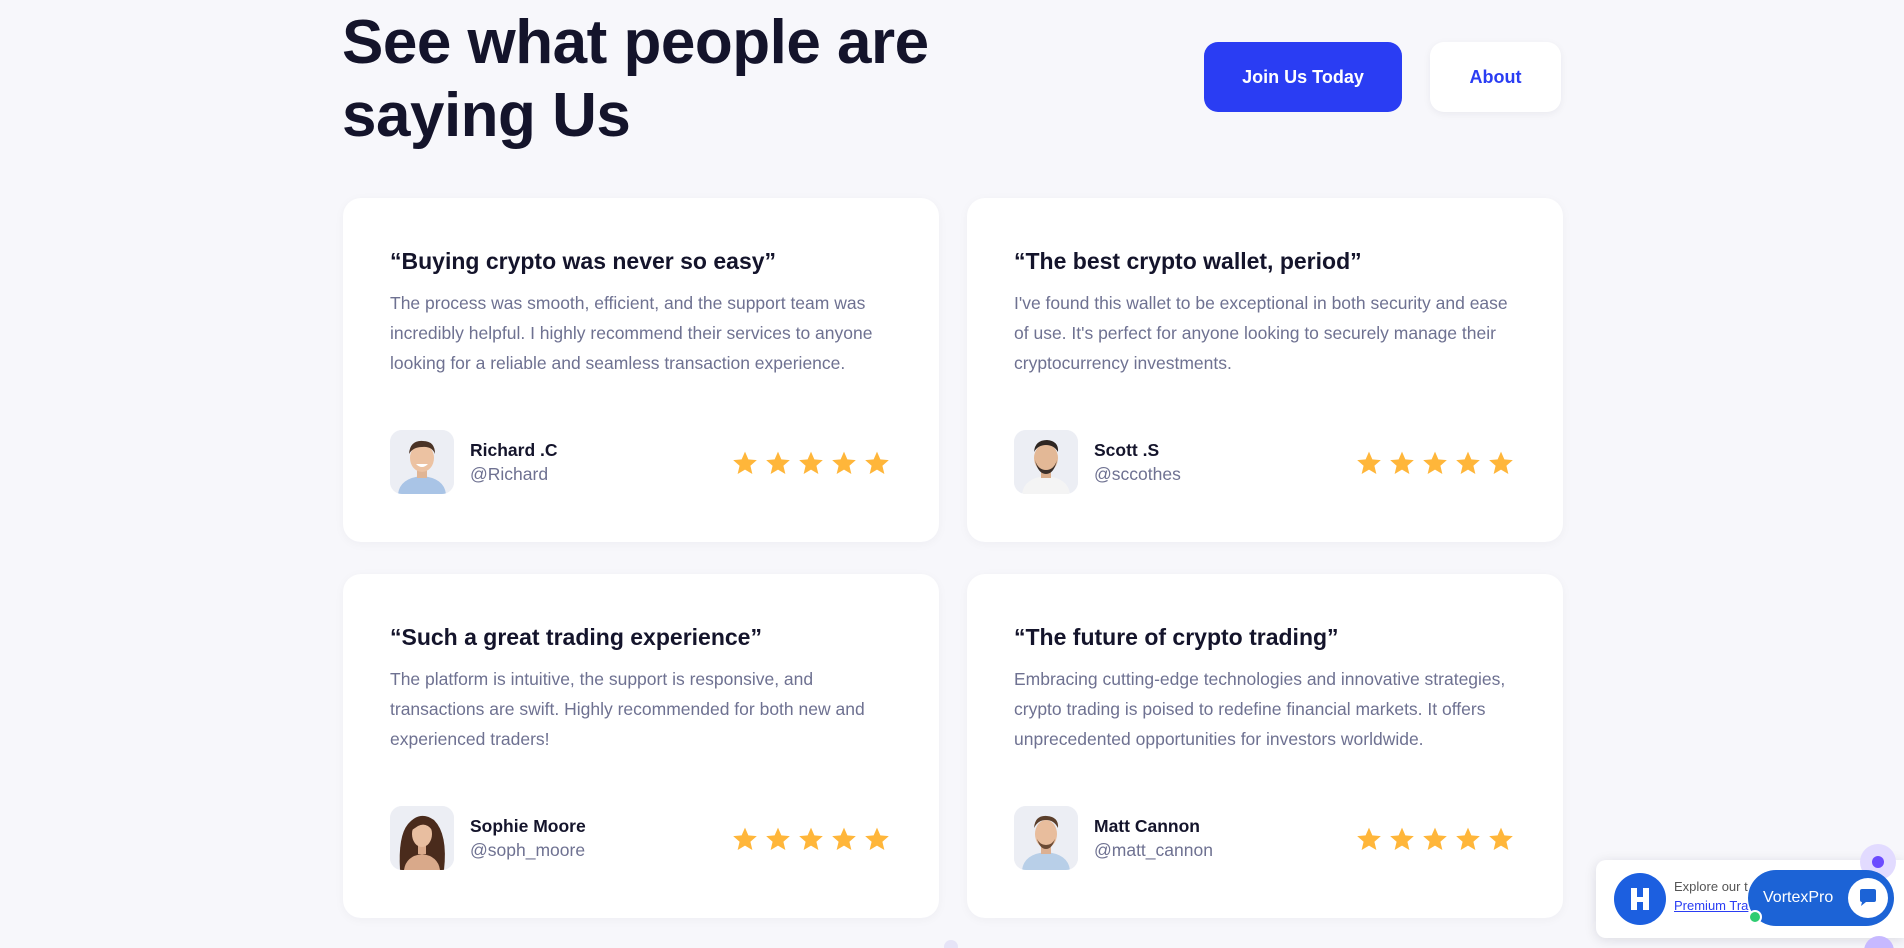 This screenshot has height=948, width=1904. Describe the element at coordinates (474, 462) in the screenshot. I see `testimonial-author: Richard .C @Richard` at that location.